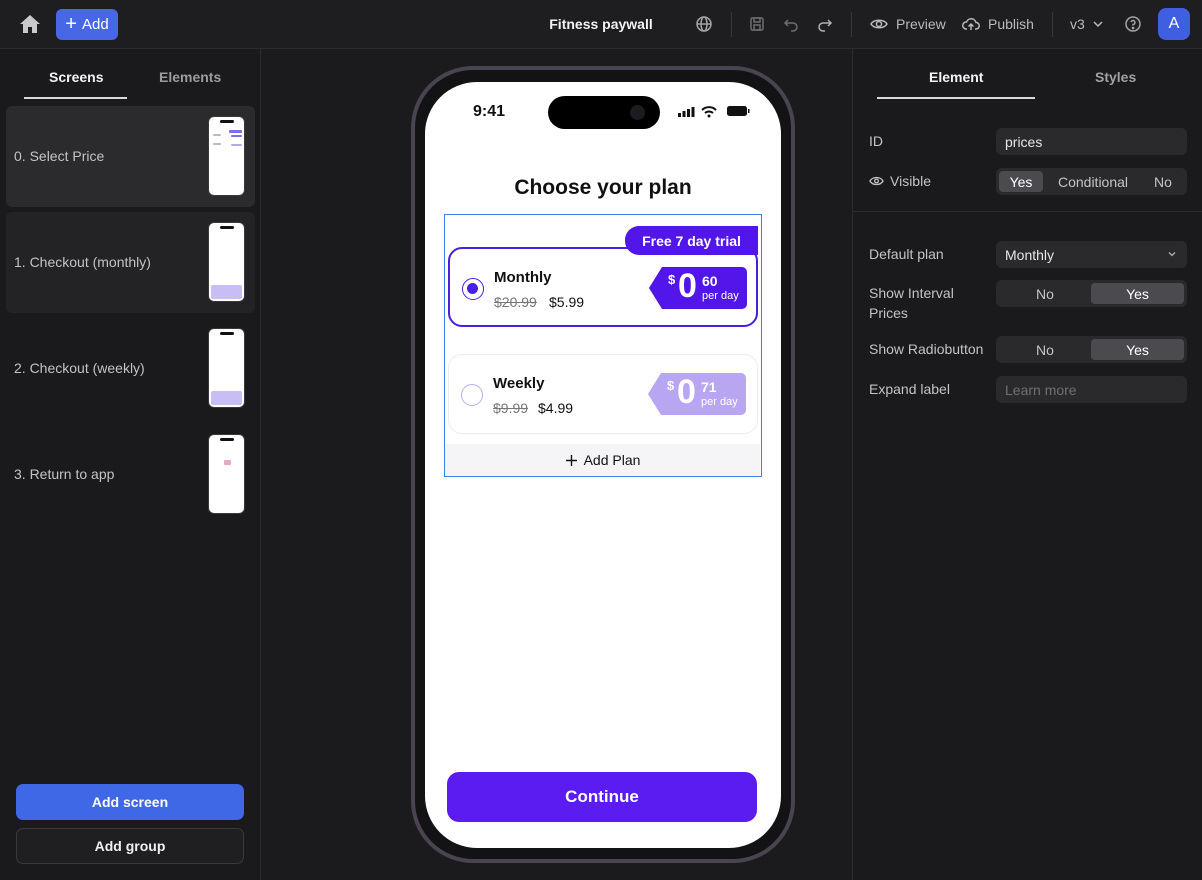 This screenshot has height=880, width=1202. I want to click on plus-icon: +, so click(71, 23).